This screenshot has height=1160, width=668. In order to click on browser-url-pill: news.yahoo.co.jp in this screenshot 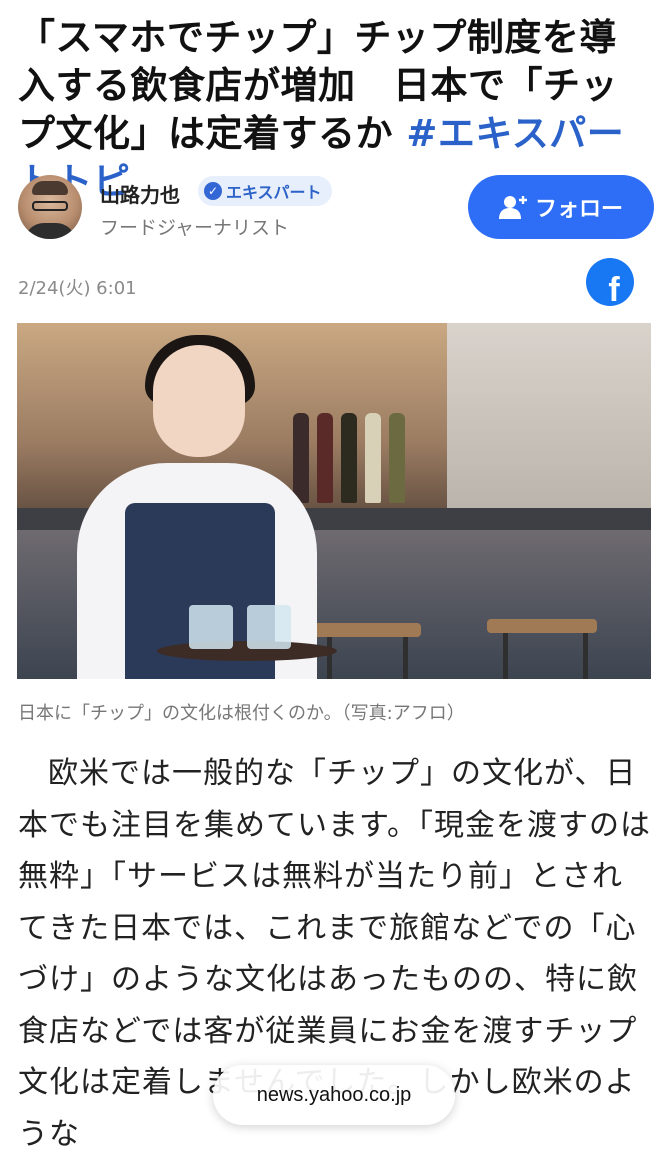, I will do `click(334, 1095)`.